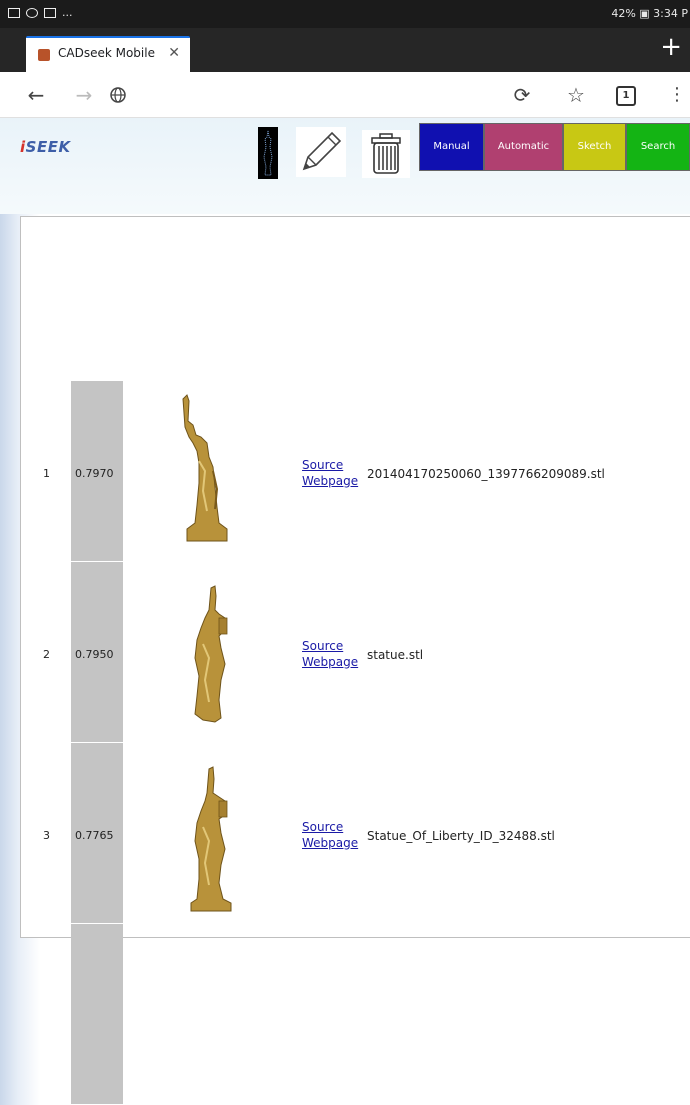 This screenshot has width=690, height=1105. What do you see at coordinates (94, 835) in the screenshot?
I see `result-score: 0.7765` at bounding box center [94, 835].